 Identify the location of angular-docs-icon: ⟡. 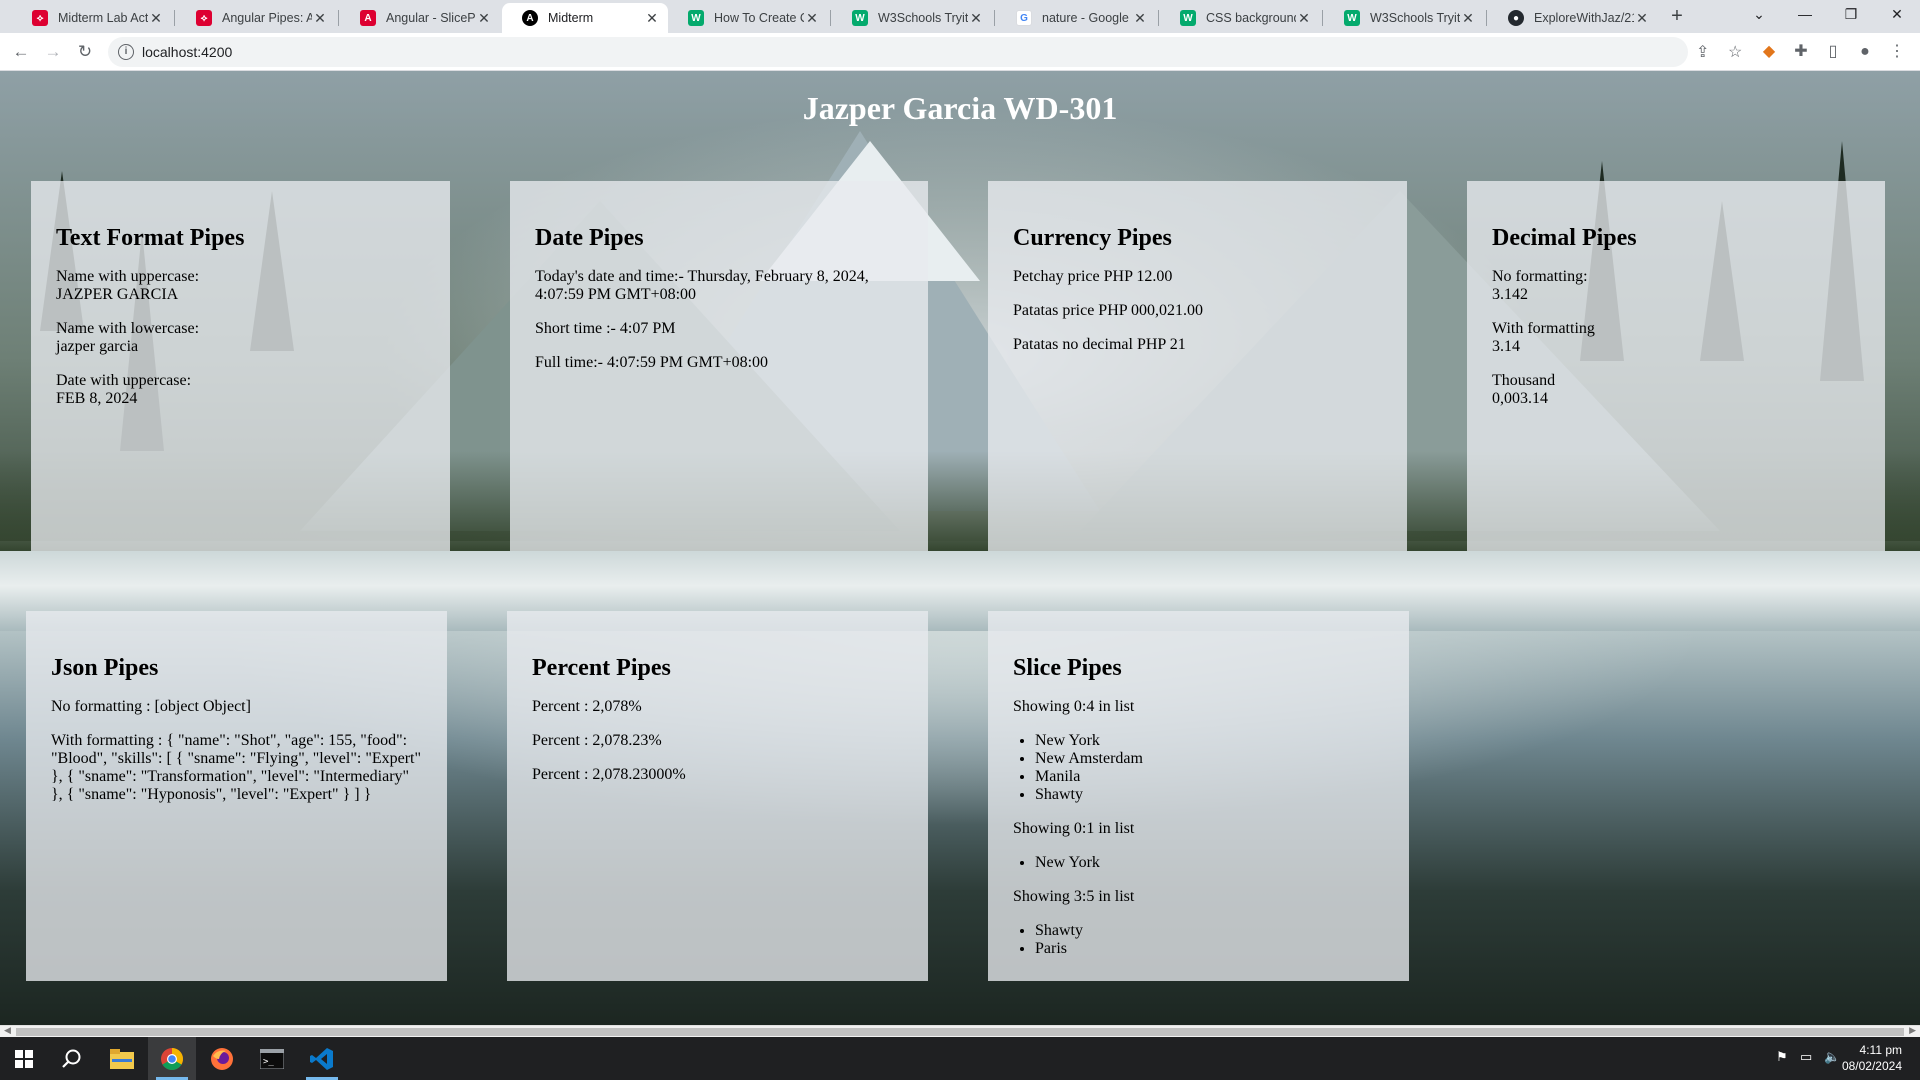
(40, 18).